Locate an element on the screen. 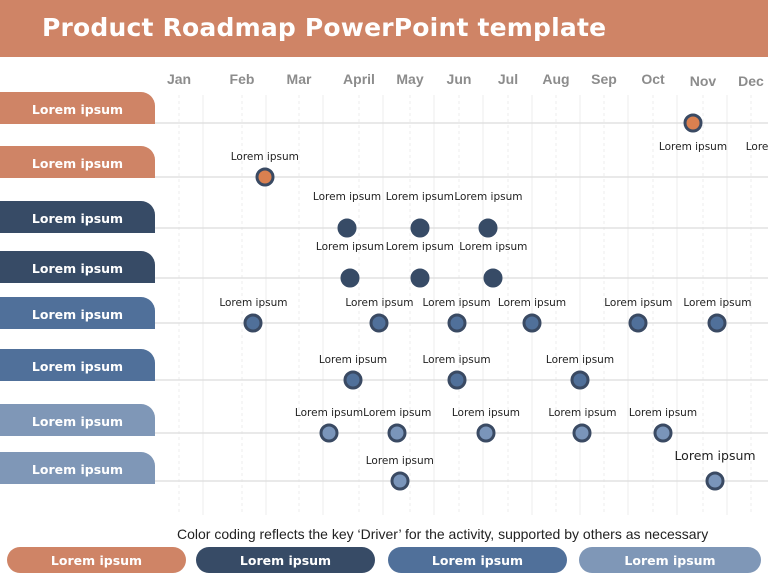 The height and width of the screenshot is (576, 768). month-label: Oct is located at coordinates (653, 79).